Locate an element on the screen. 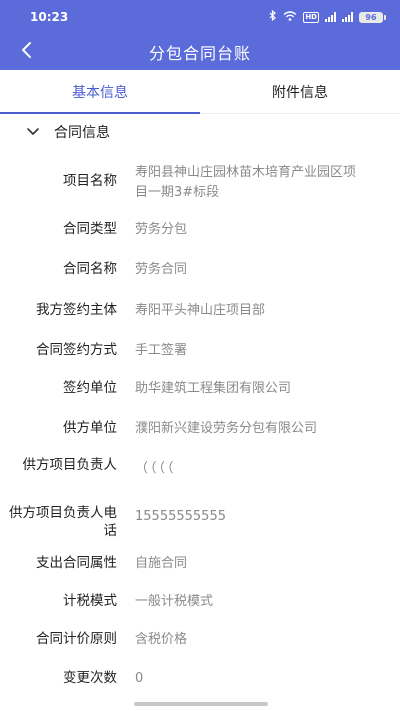 The height and width of the screenshot is (711, 400). field-value: 劳务分包 is located at coordinates (161, 229).